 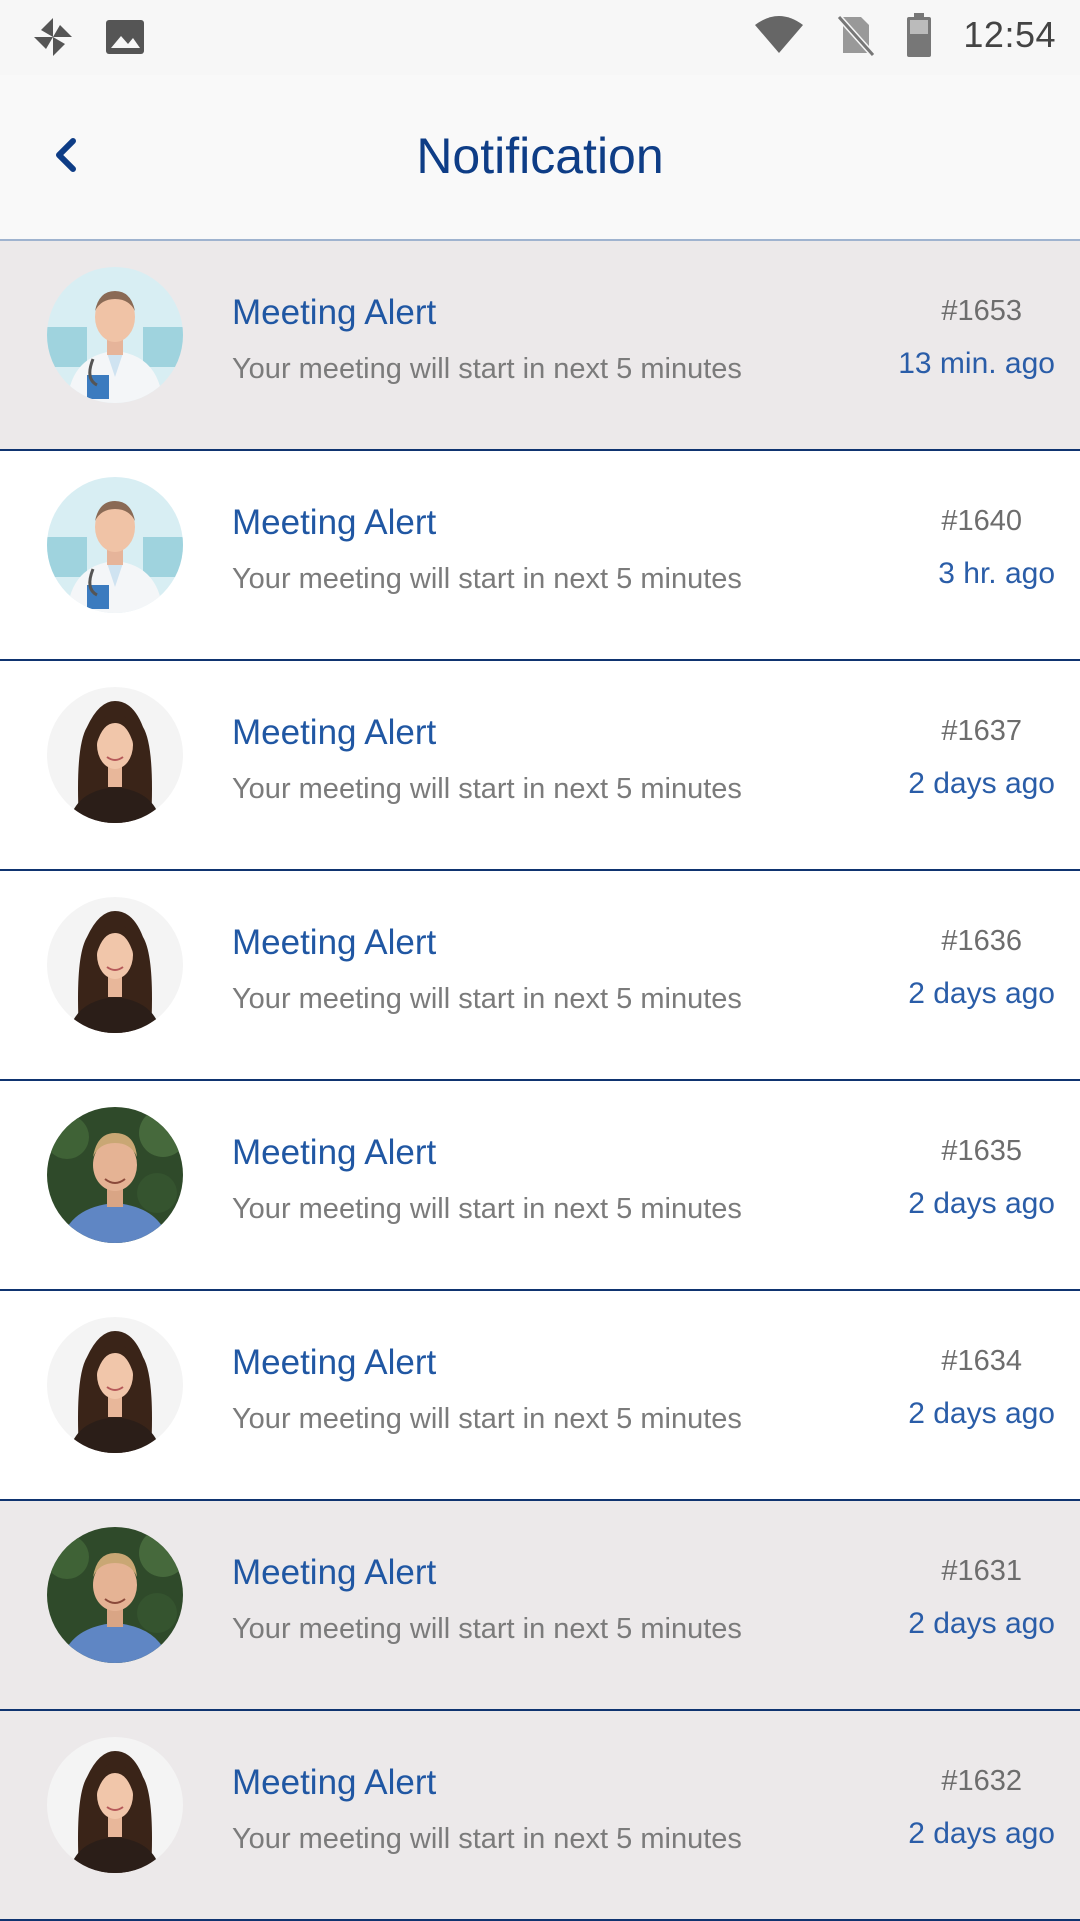 What do you see at coordinates (779, 35) in the screenshot?
I see `wifi-icon` at bounding box center [779, 35].